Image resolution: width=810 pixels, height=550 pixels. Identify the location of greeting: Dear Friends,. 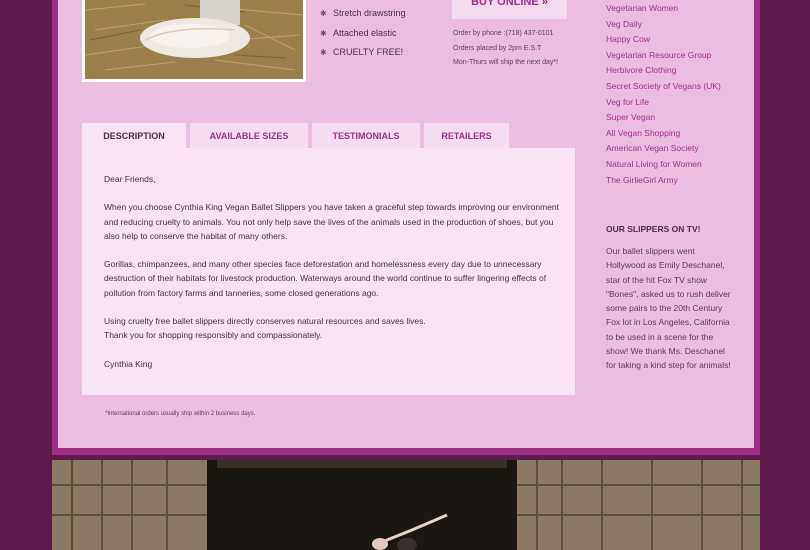
(130, 179).